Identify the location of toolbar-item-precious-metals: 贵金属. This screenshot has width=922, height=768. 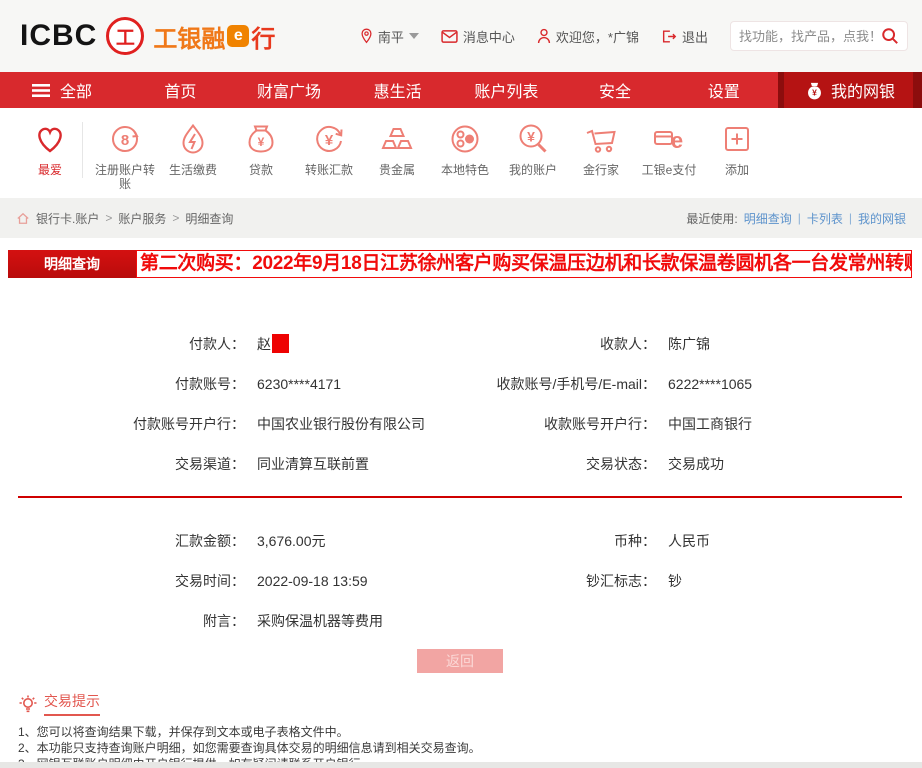
(397, 148).